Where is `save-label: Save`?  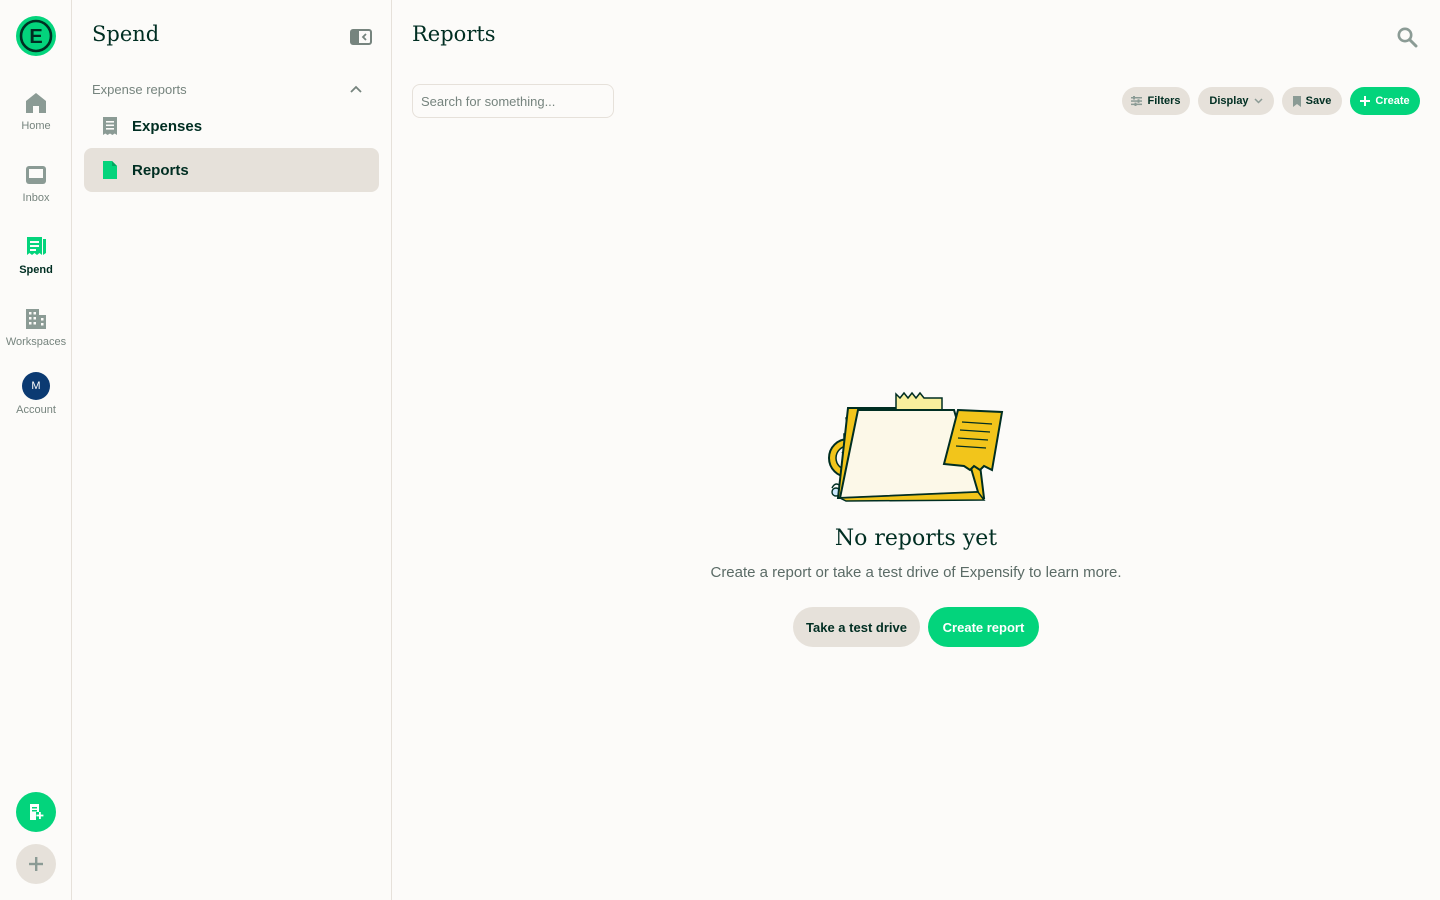
save-label: Save is located at coordinates (1318, 101).